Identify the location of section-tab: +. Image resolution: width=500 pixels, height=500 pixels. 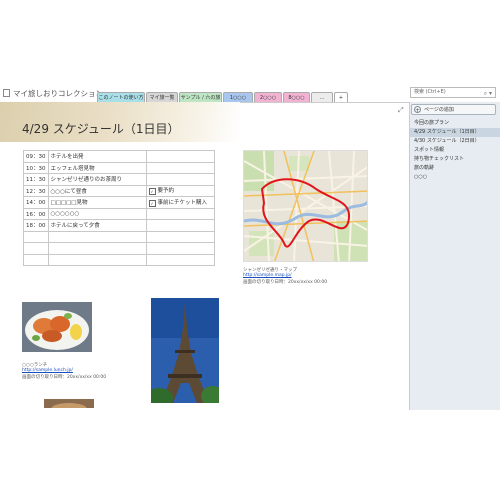
(341, 97).